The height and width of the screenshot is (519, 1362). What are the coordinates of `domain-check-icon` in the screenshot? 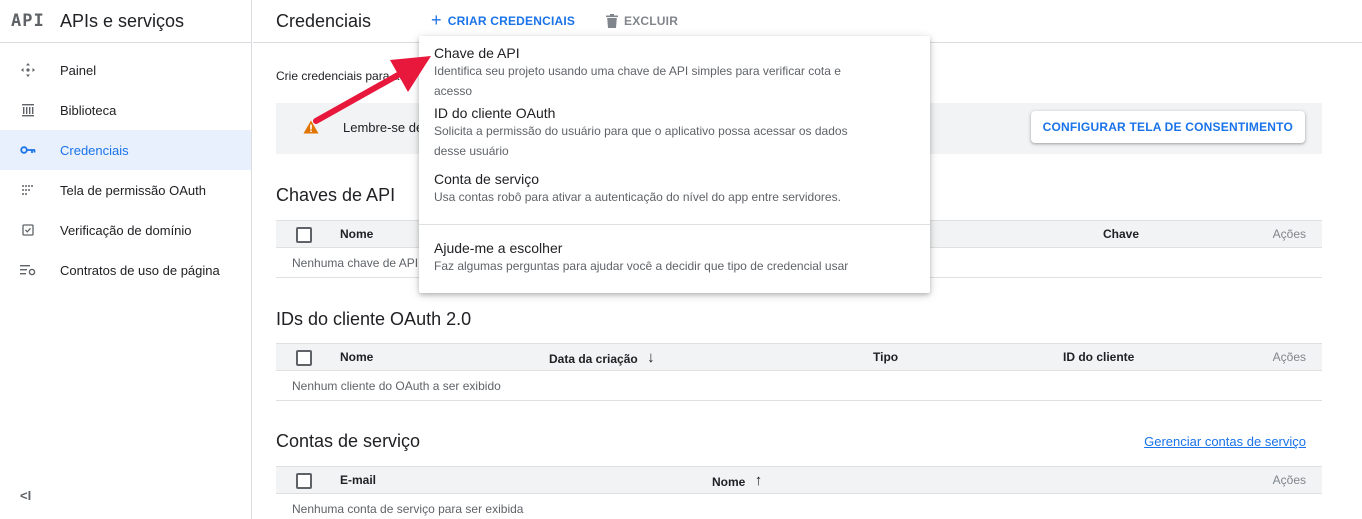 It's located at (28, 230).